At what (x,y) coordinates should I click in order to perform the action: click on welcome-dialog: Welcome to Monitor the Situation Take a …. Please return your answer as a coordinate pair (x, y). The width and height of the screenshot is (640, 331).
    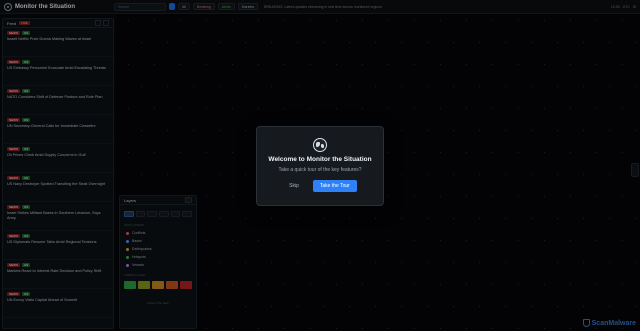
    Looking at the image, I should click on (320, 166).